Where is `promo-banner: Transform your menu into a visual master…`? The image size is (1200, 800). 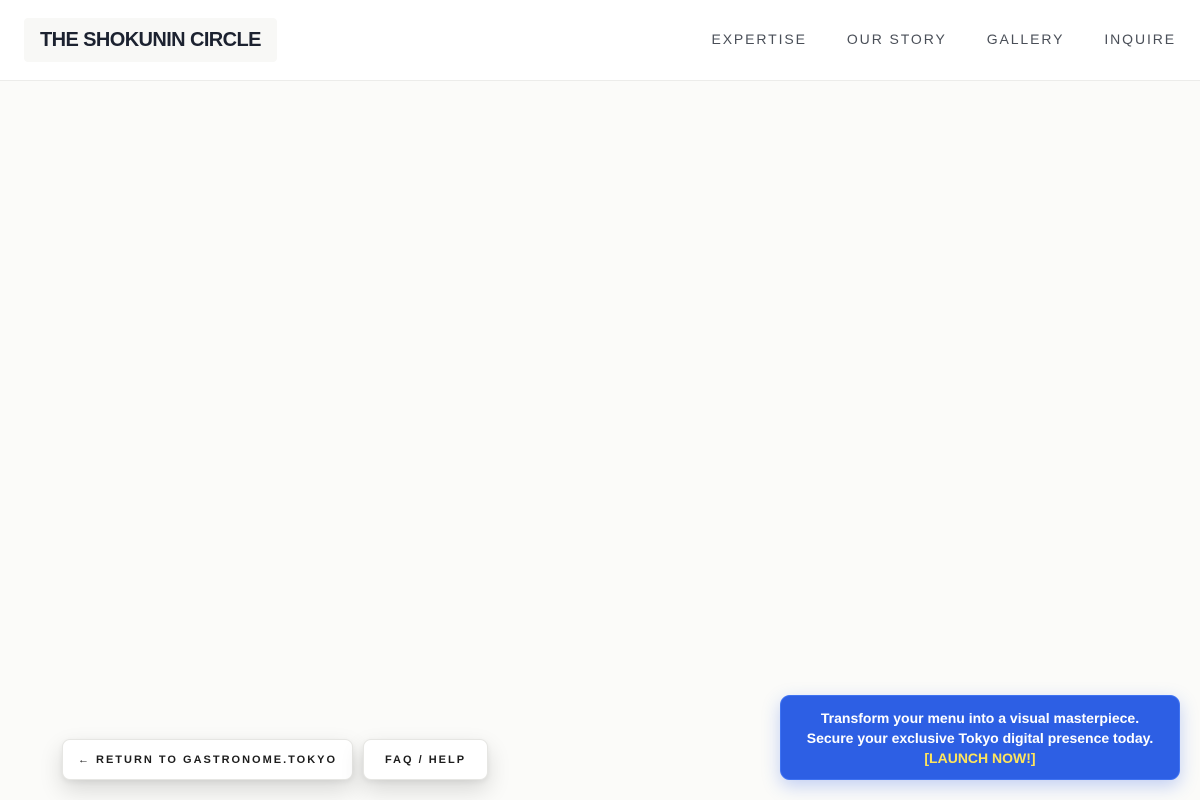
promo-banner: Transform your menu into a visual master… is located at coordinates (980, 737).